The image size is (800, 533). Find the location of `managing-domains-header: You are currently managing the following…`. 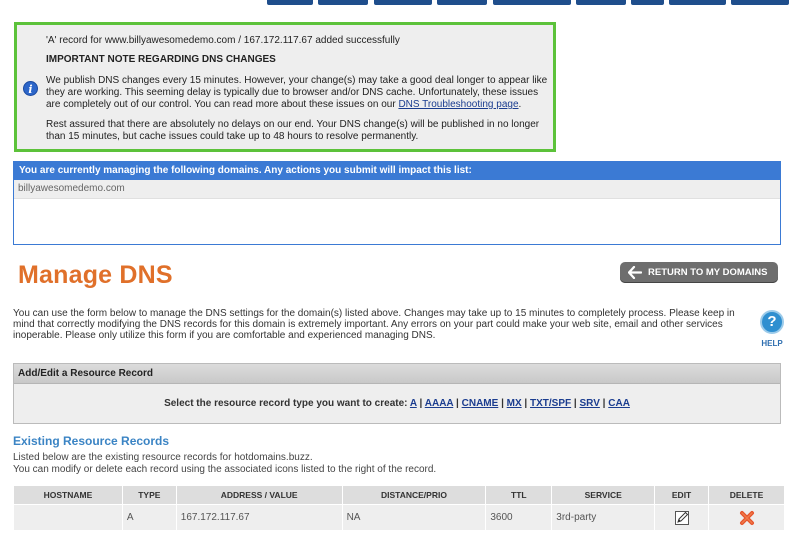

managing-domains-header: You are currently managing the following… is located at coordinates (397, 171).